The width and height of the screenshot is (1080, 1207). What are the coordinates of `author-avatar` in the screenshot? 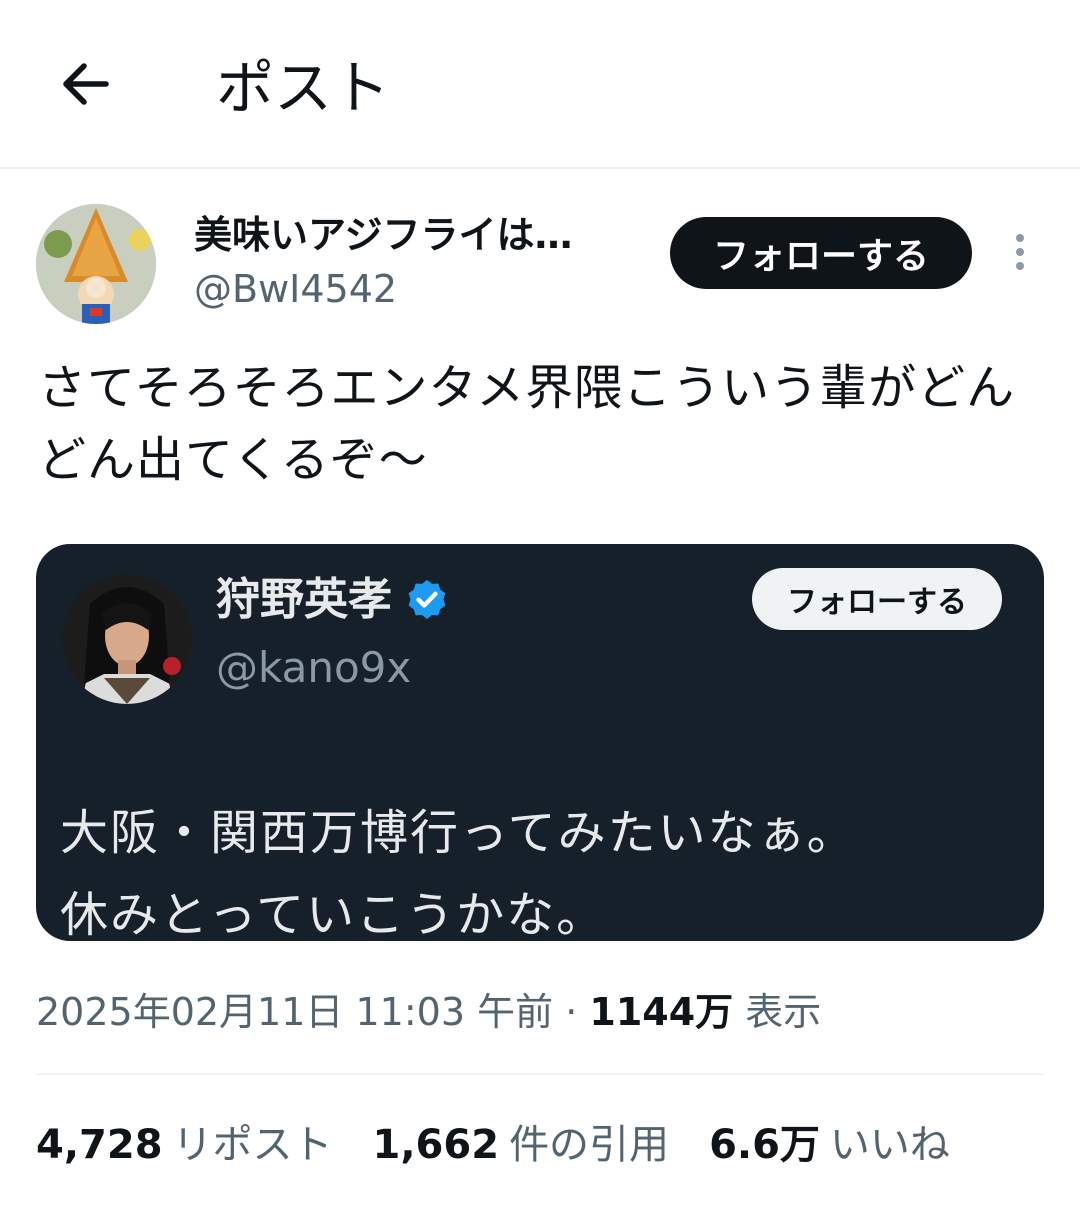 It's located at (96, 264).